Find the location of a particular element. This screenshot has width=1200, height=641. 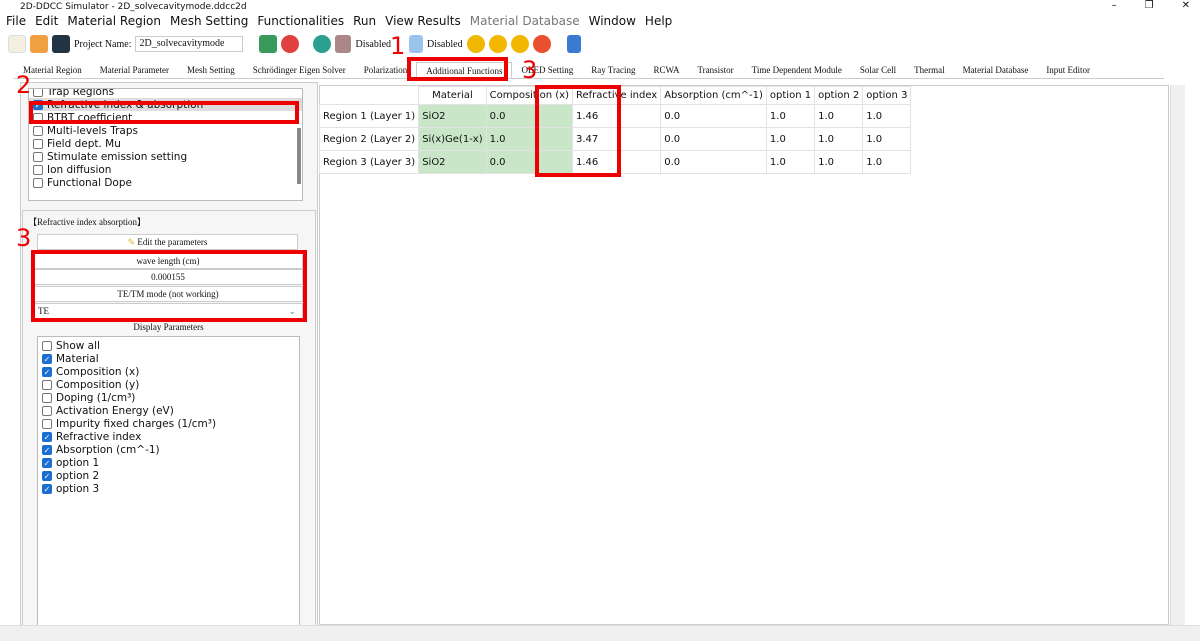

run-batch-icon is located at coordinates (519, 44).